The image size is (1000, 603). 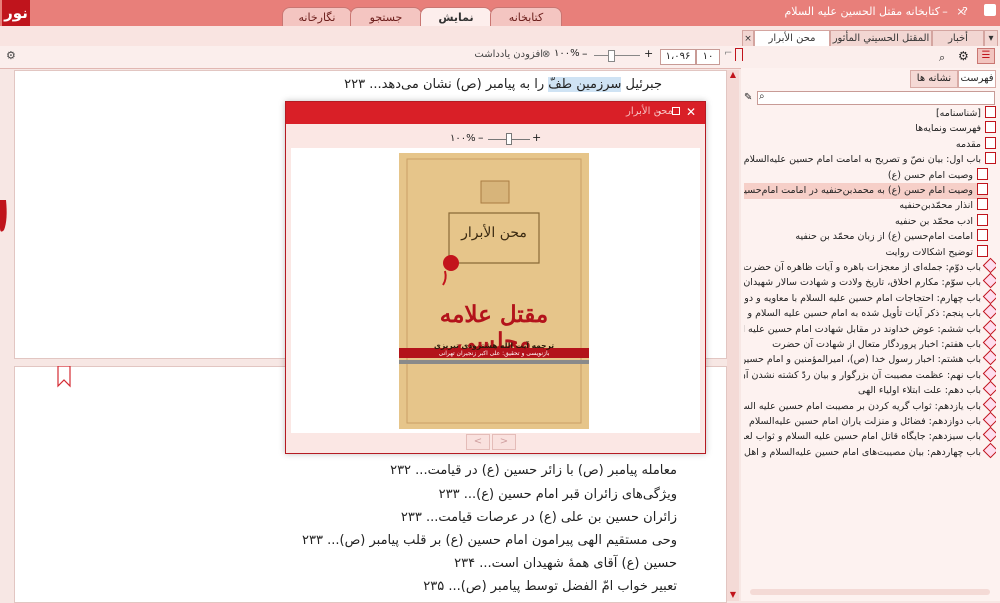 What do you see at coordinates (876, 98) in the screenshot?
I see `toc-search-input` at bounding box center [876, 98].